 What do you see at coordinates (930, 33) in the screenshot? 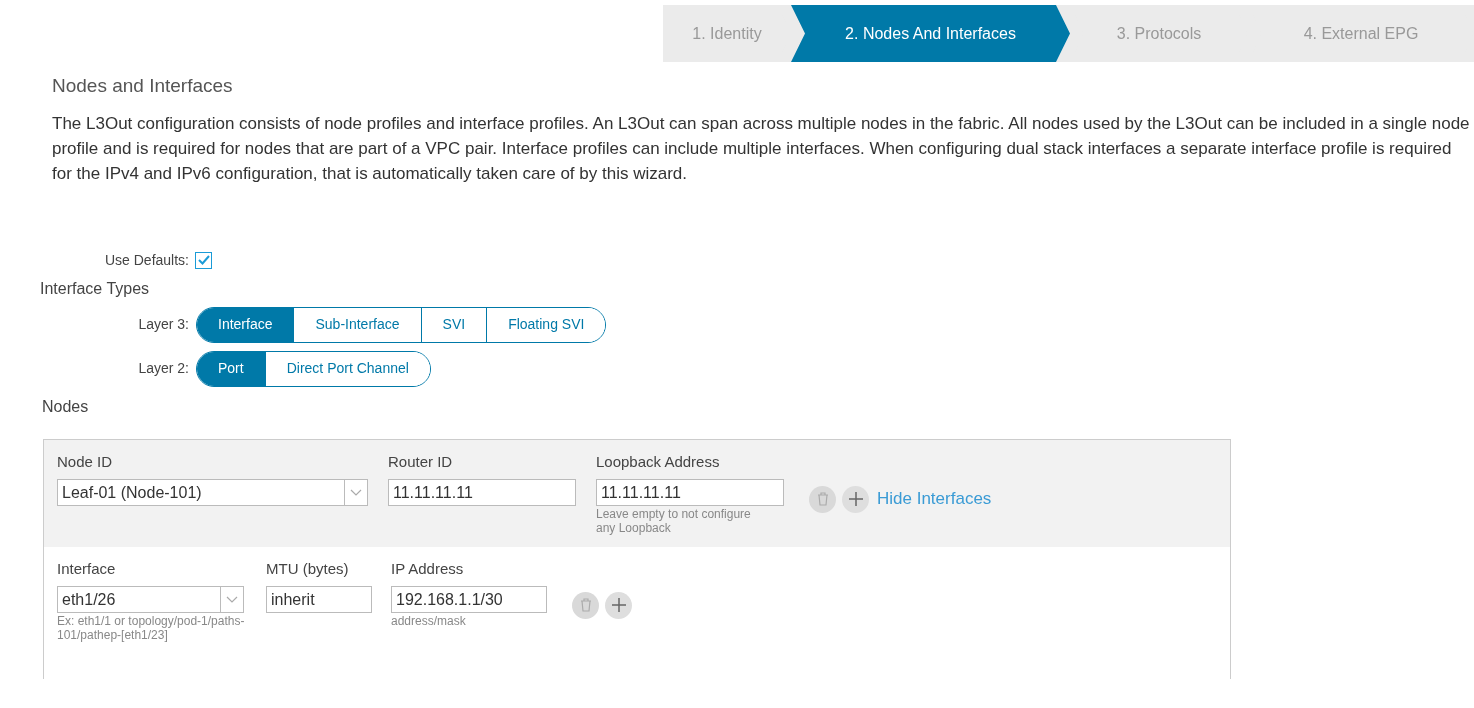
I see `wizard-step: 2. Nodes And Interfaces` at bounding box center [930, 33].